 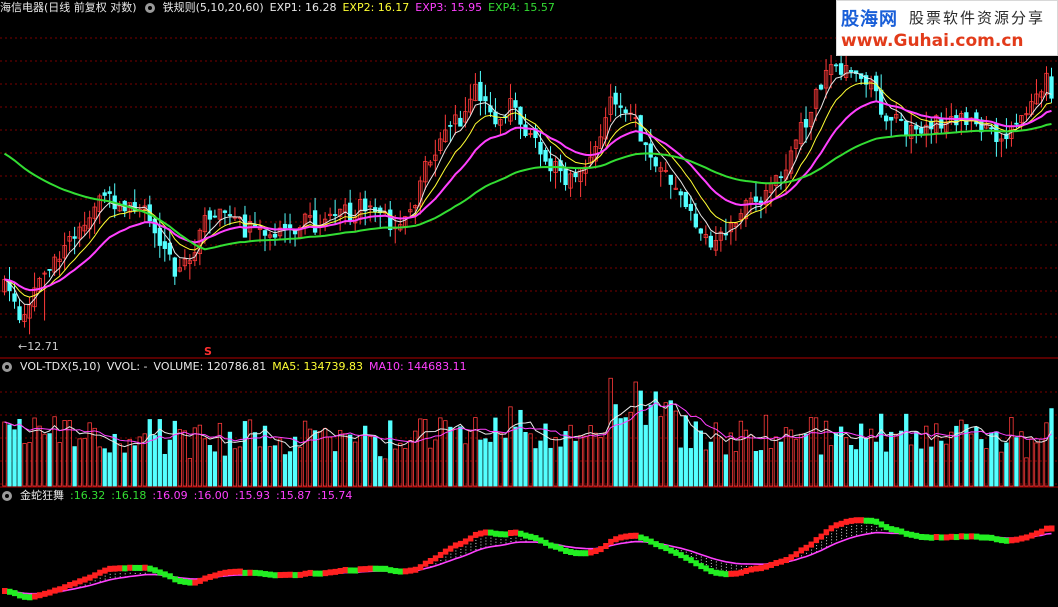 I want to click on snake-value-2: :16.18, so click(x=129, y=495).